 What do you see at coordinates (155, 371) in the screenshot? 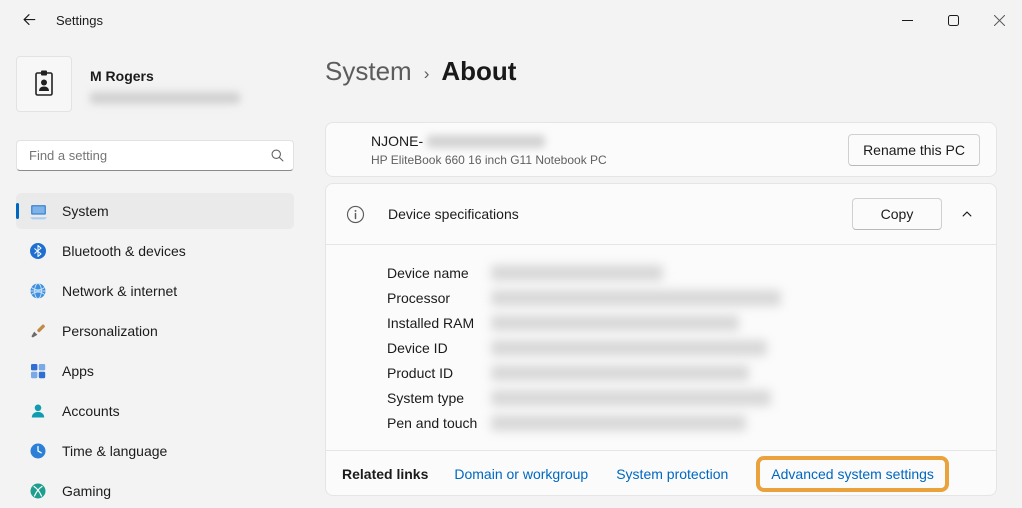
I see `sidebar-item-apps: Apps` at bounding box center [155, 371].